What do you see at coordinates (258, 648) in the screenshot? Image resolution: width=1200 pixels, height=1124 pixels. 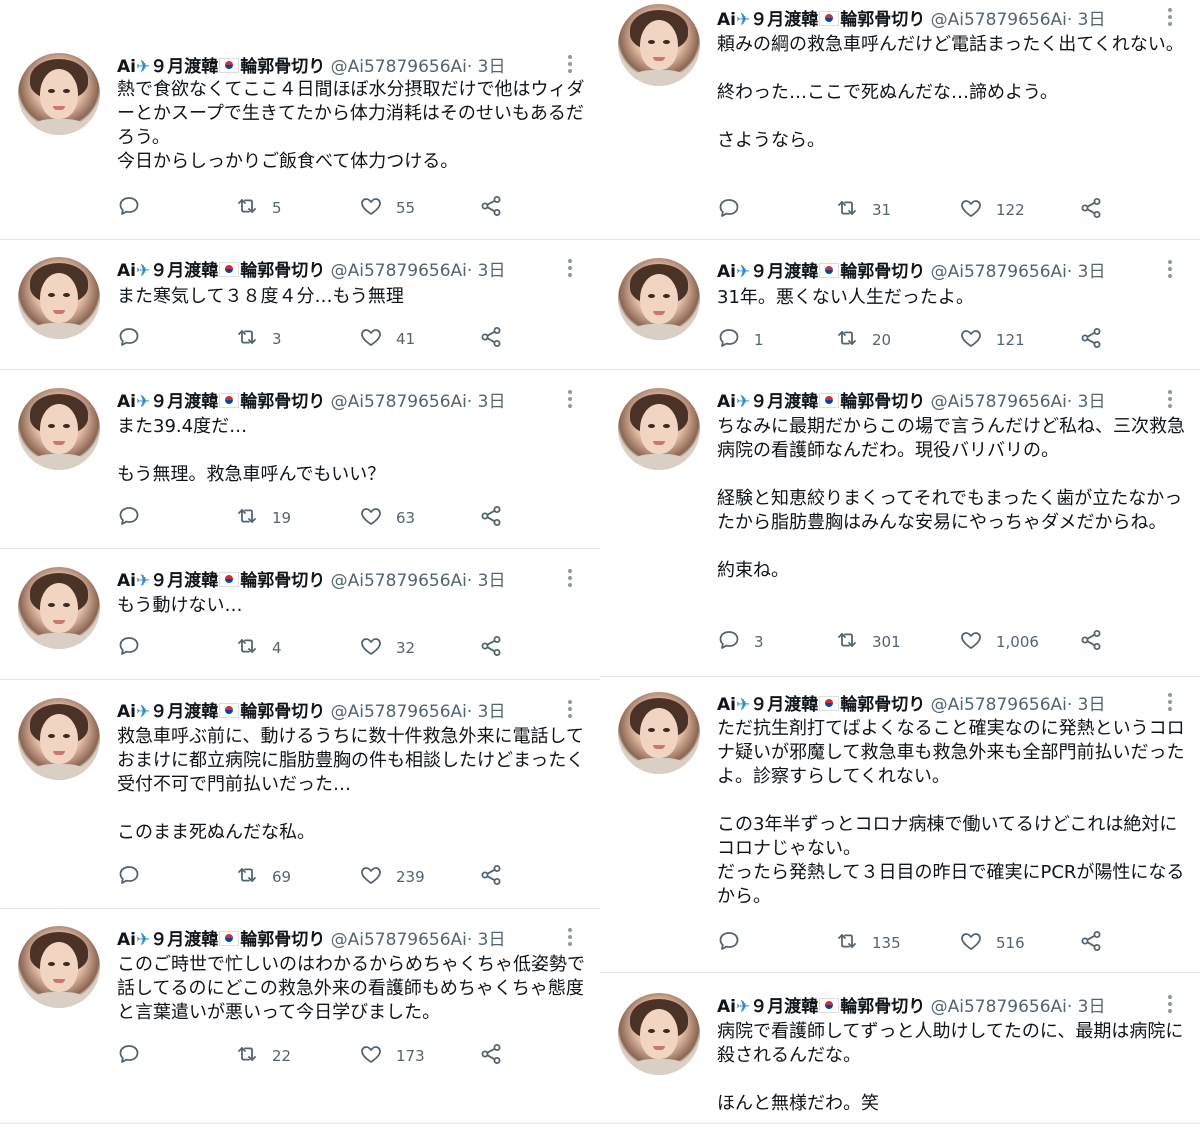 I see `retweet-button: 4` at bounding box center [258, 648].